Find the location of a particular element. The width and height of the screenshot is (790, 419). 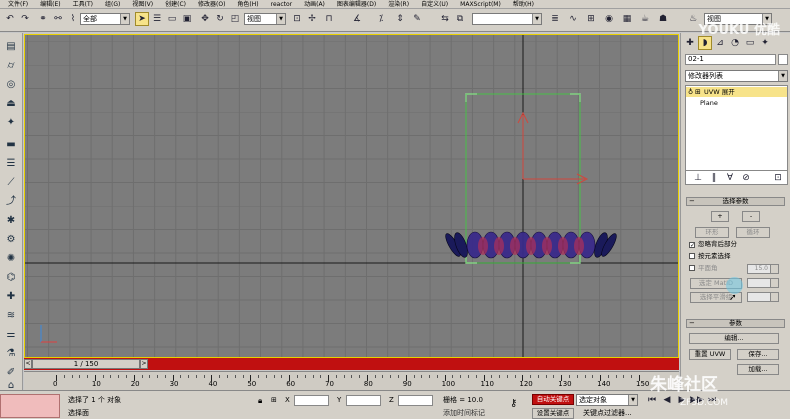

maxscript-listener is located at coordinates (30, 406).